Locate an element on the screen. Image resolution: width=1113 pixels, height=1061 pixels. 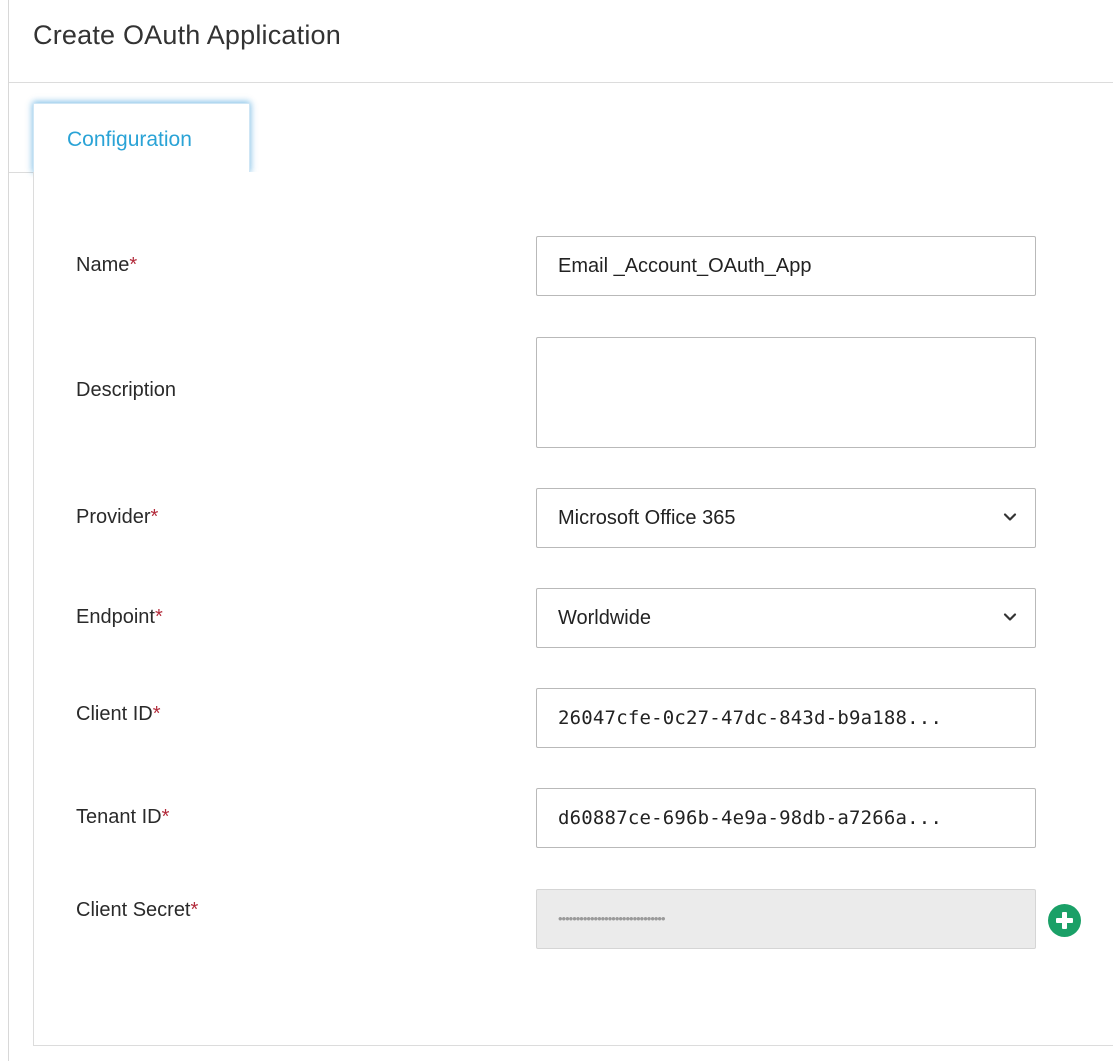
tenant-id-label: Tenant ID* is located at coordinates (122, 817).